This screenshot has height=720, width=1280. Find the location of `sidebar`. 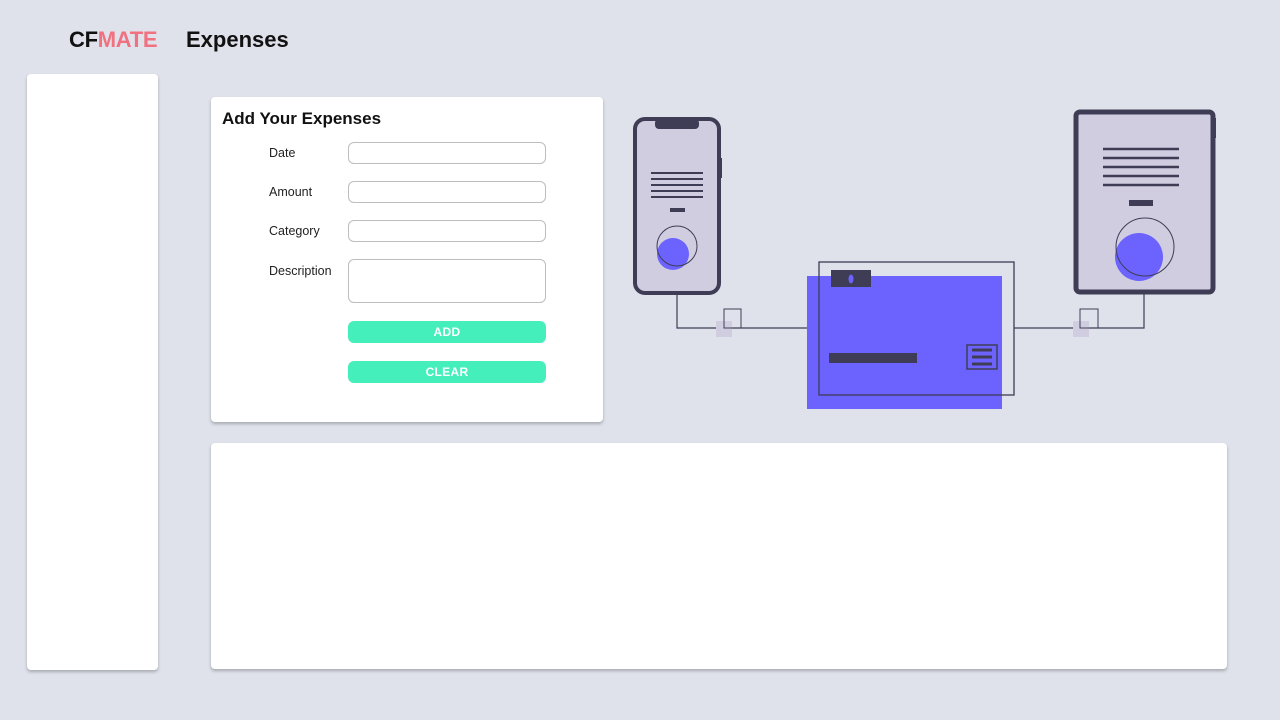

sidebar is located at coordinates (92, 372).